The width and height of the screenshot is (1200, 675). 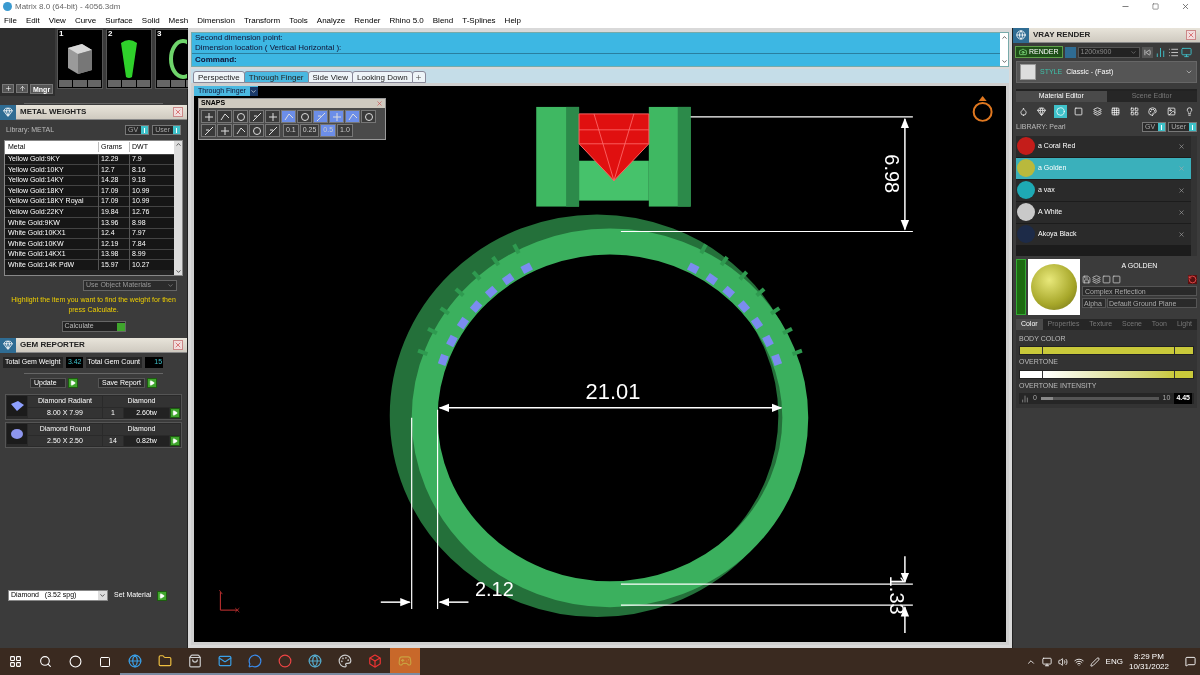 I want to click on menu-item: View, so click(x=57, y=20).